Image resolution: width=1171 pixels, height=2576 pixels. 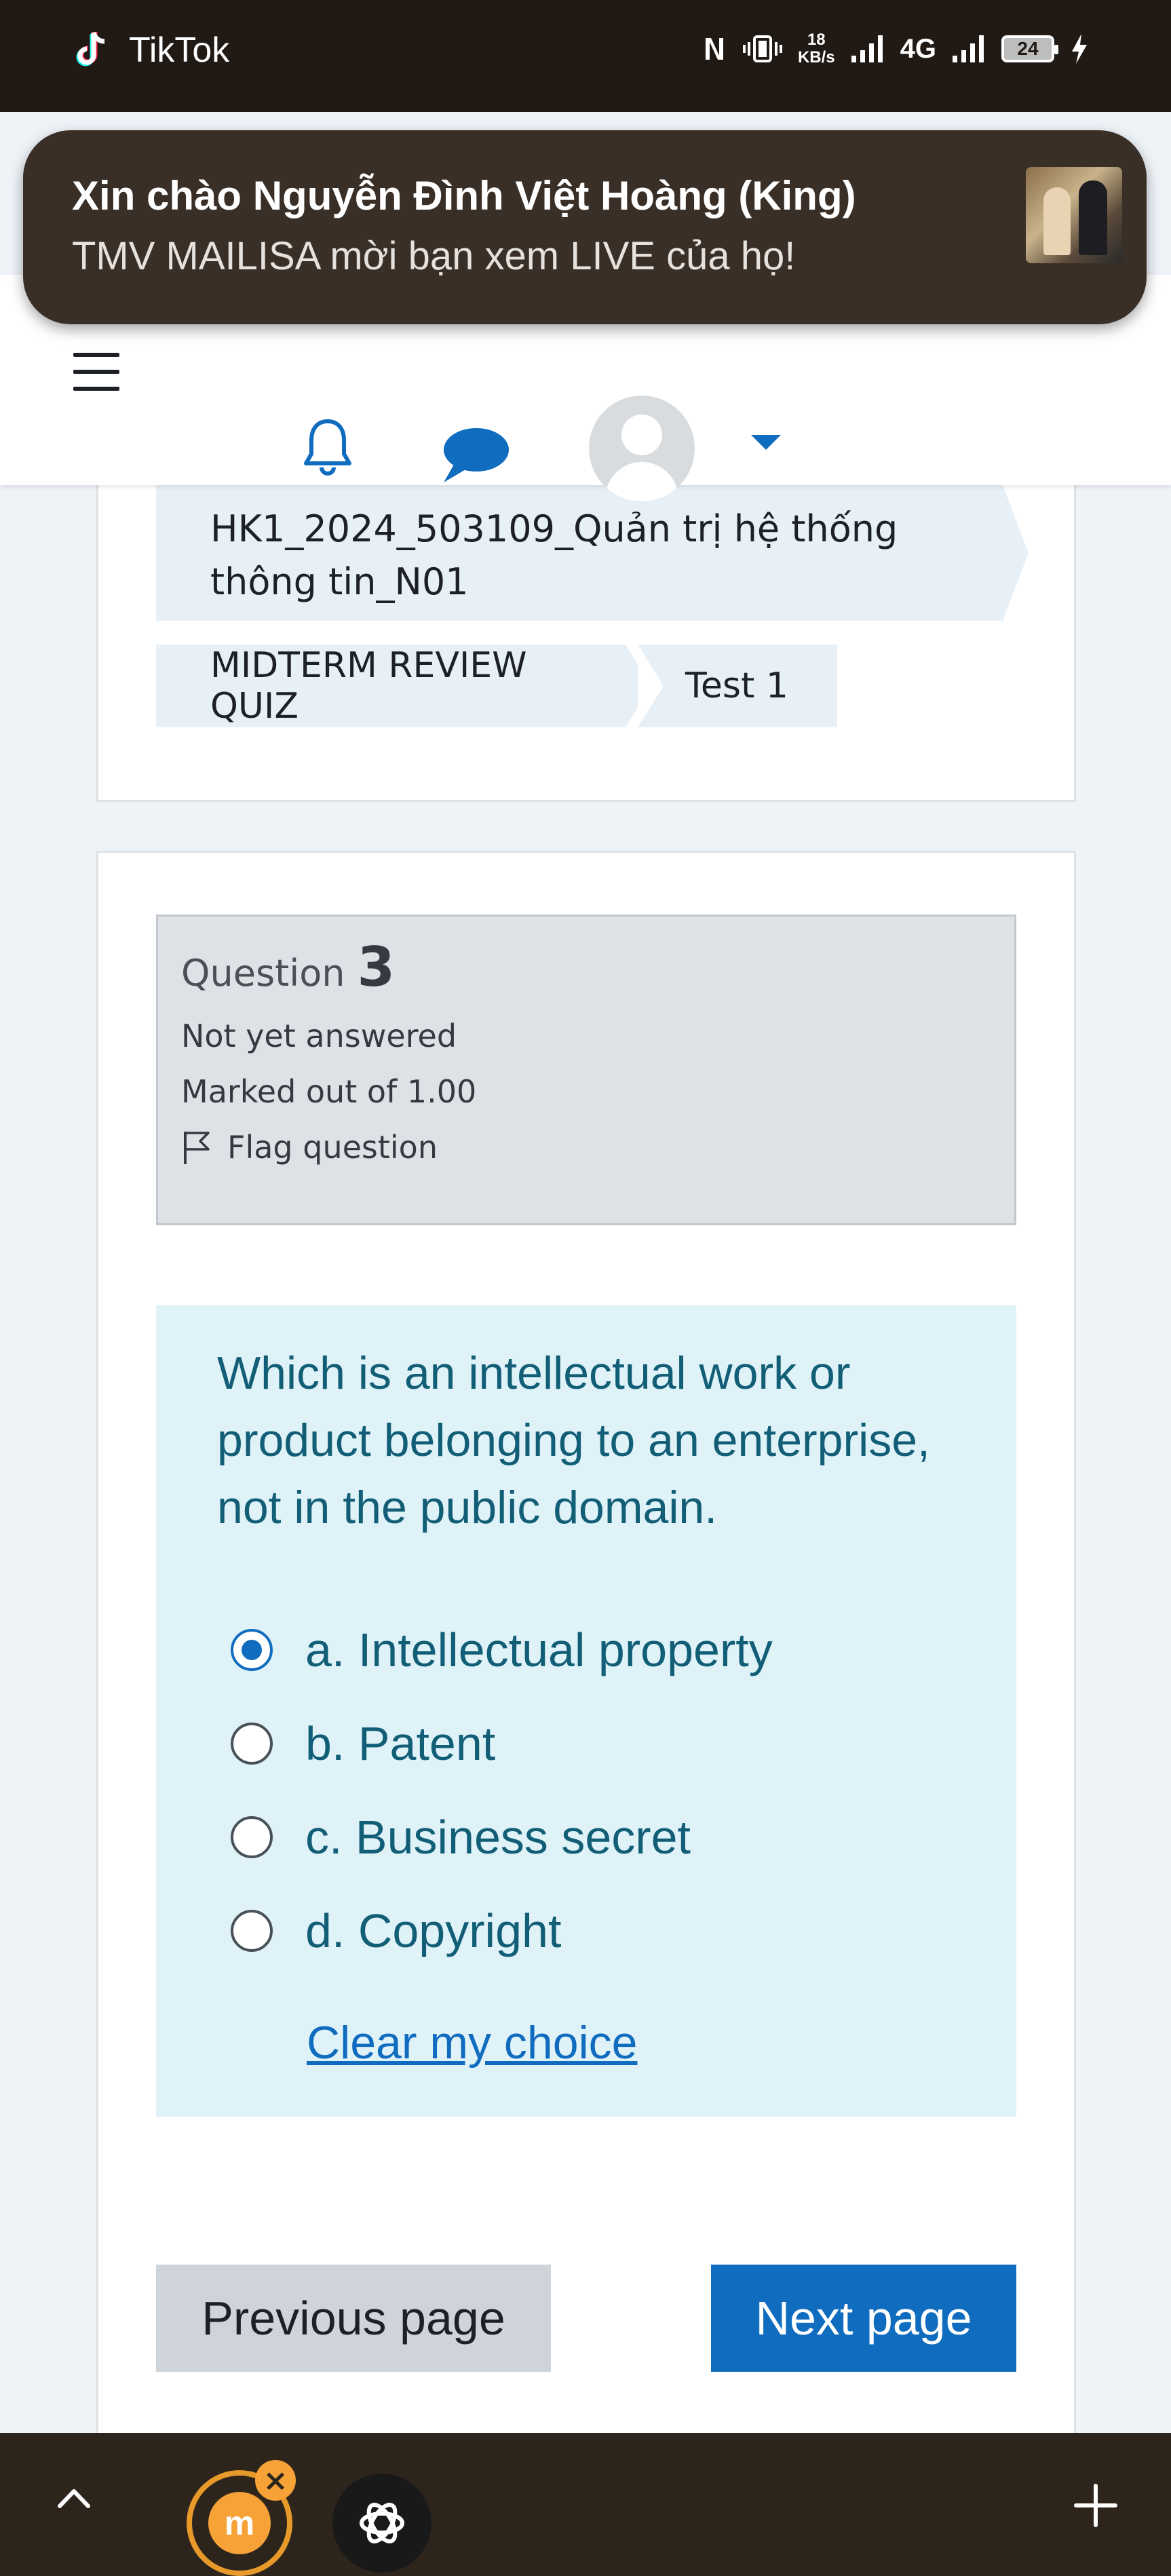 I want to click on question-label: Question, so click(x=263, y=973).